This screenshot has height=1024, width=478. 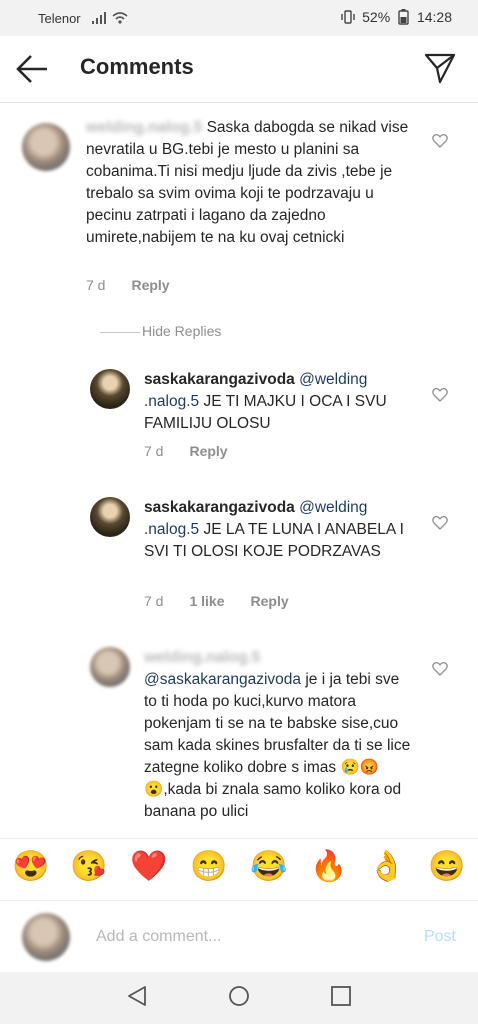 What do you see at coordinates (446, 867) in the screenshot?
I see `emoji-smile: 😄` at bounding box center [446, 867].